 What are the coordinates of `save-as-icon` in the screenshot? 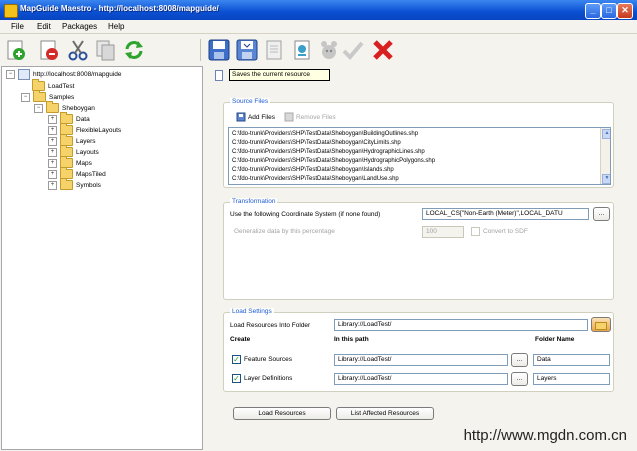 It's located at (247, 50).